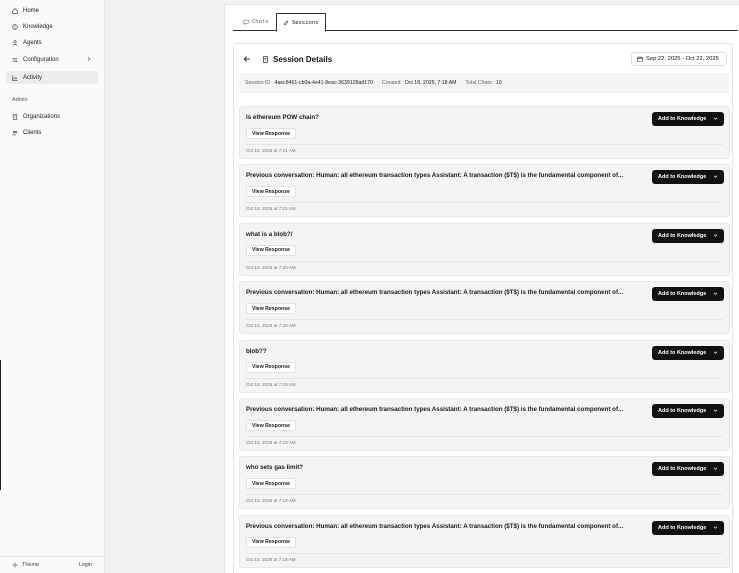  Describe the element at coordinates (52, 59) in the screenshot. I see `sidebar-item-configuration: Configuration` at that location.